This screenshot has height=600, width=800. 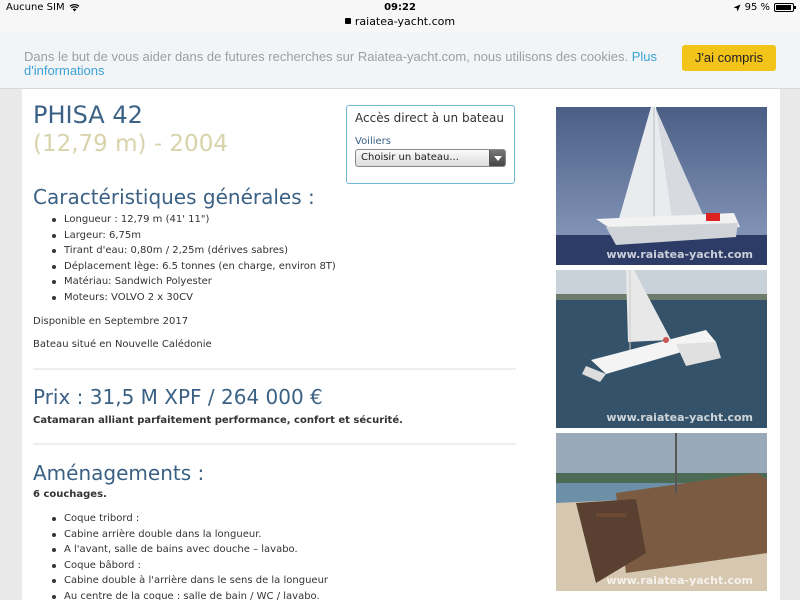 I want to click on status-bar: Aucune SIM 09:22 95 %, so click(x=400, y=8).